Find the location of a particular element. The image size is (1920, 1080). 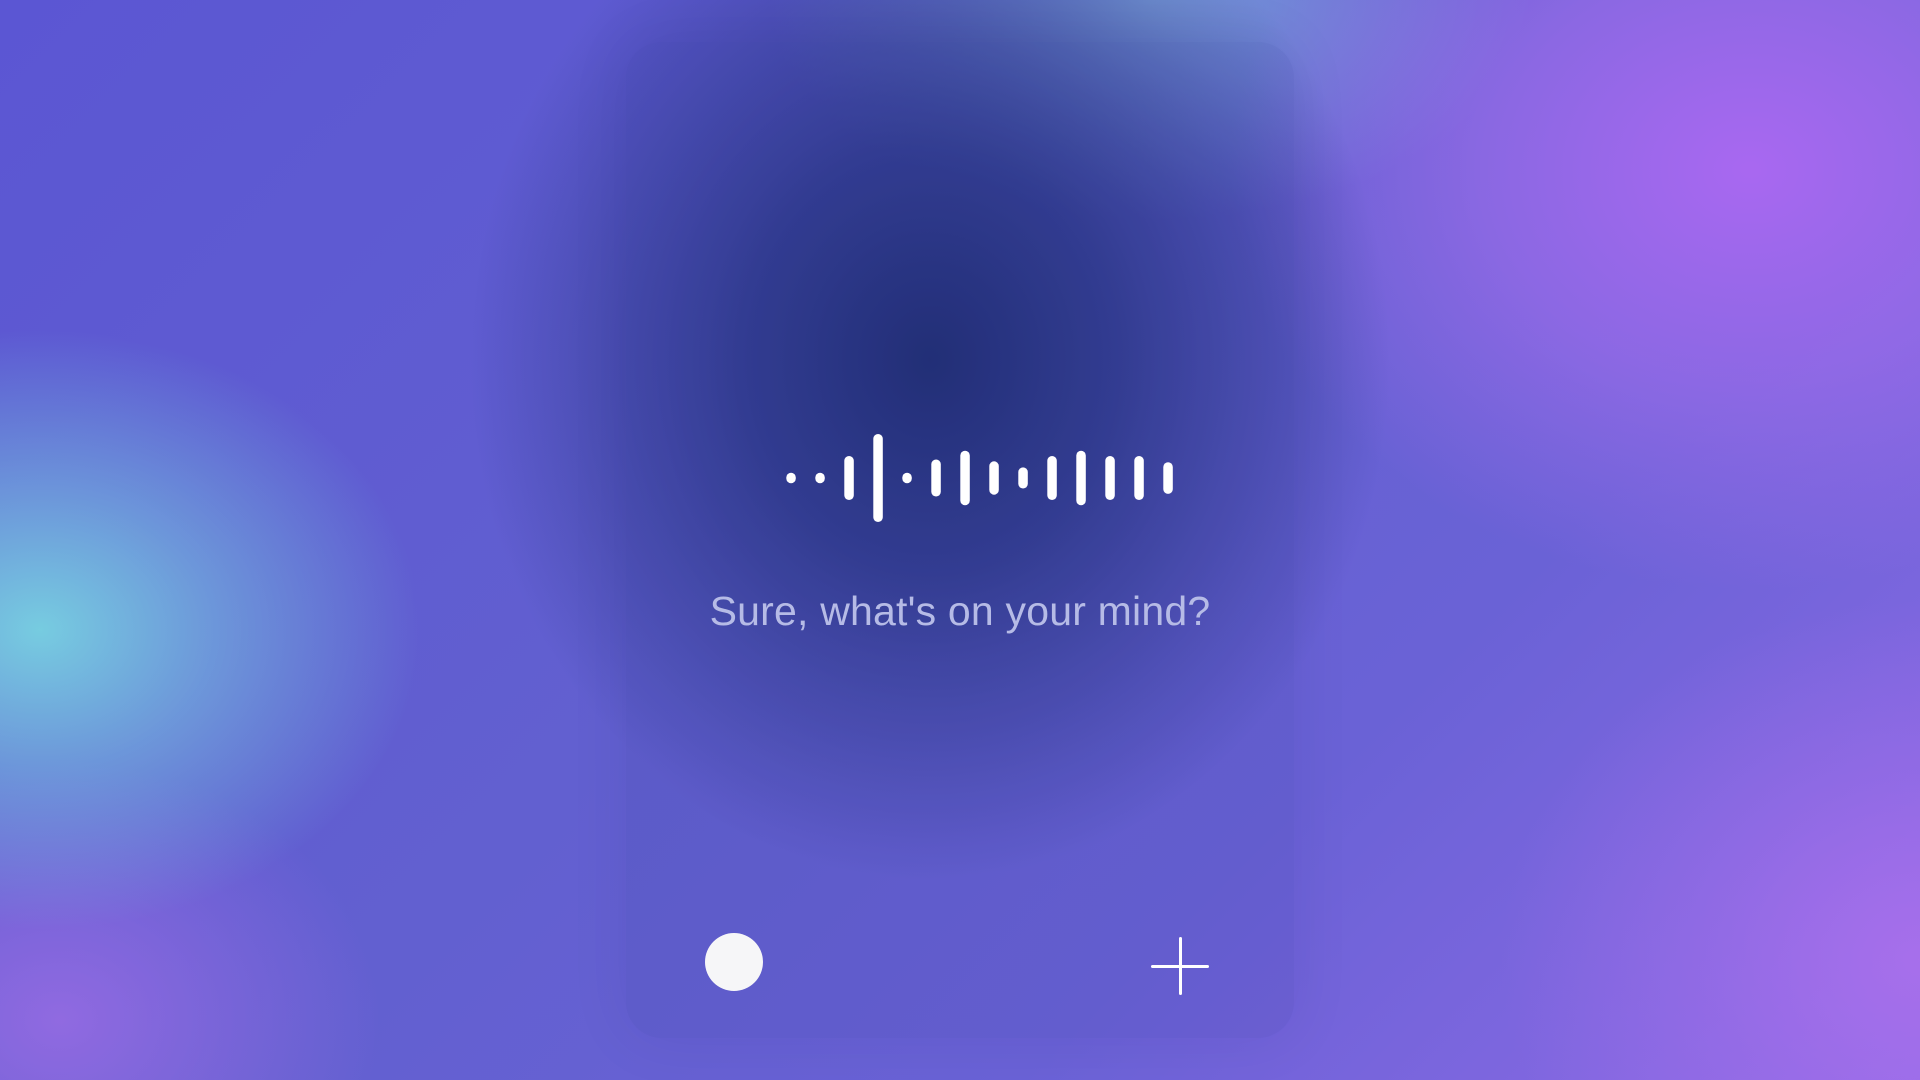

assistant-prompt-text: Sure, what's on your mind? is located at coordinates (960, 611).